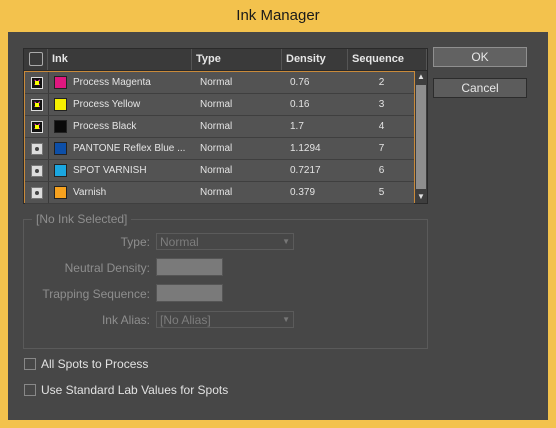 This screenshot has width=556, height=428. Describe the element at coordinates (107, 268) in the screenshot. I see `neutral-density-label: Neutral Density:` at that location.